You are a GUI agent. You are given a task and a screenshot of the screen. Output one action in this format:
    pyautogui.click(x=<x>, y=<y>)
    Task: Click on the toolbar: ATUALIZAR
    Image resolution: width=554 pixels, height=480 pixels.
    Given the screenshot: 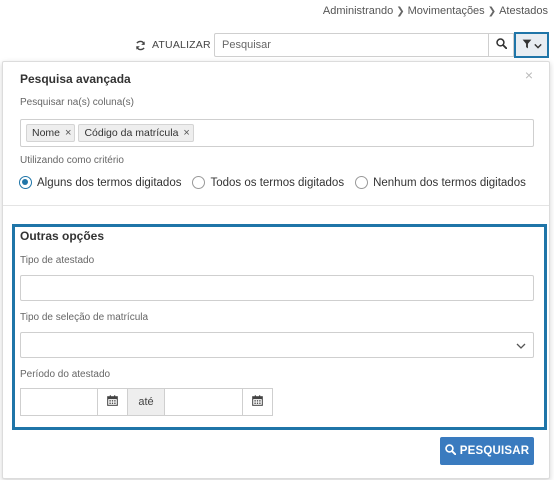 What is the action you would take?
    pyautogui.click(x=277, y=45)
    